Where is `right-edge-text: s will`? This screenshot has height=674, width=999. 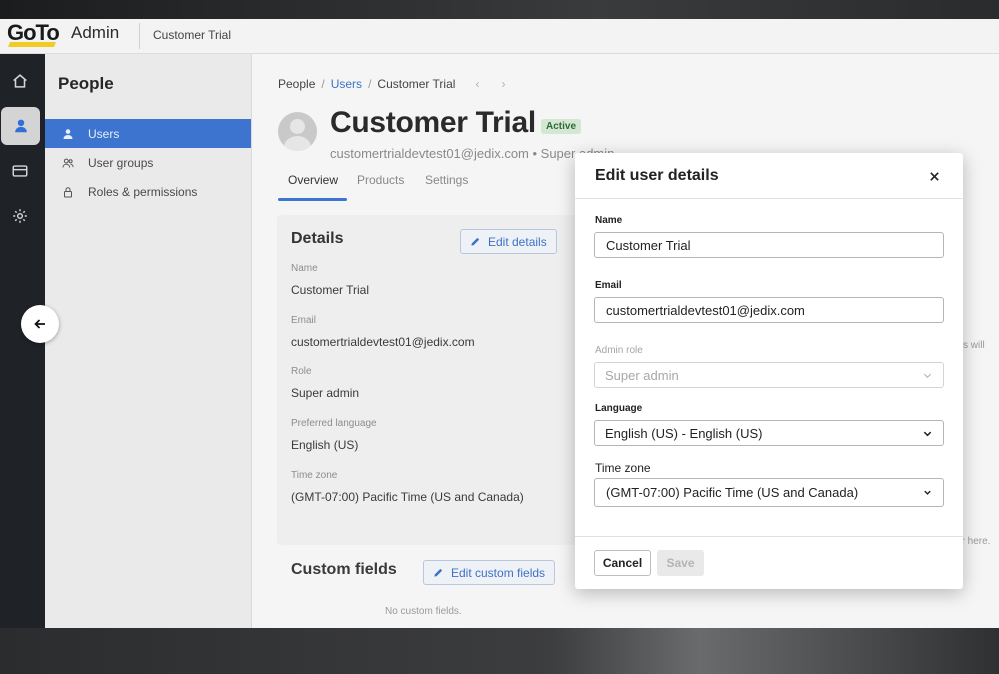 right-edge-text: s will is located at coordinates (974, 345).